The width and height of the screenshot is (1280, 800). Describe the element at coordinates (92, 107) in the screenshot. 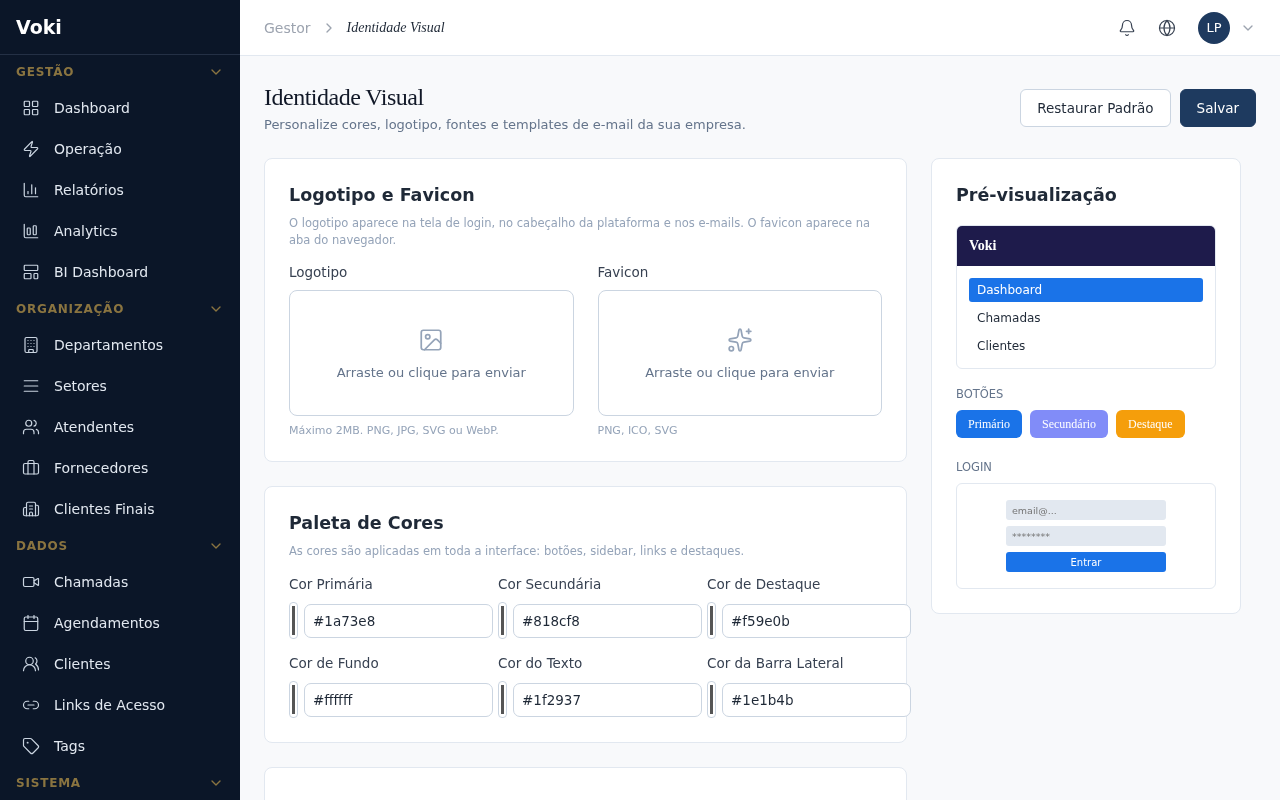

I see `sidebar-item-label: Dashboard` at that location.